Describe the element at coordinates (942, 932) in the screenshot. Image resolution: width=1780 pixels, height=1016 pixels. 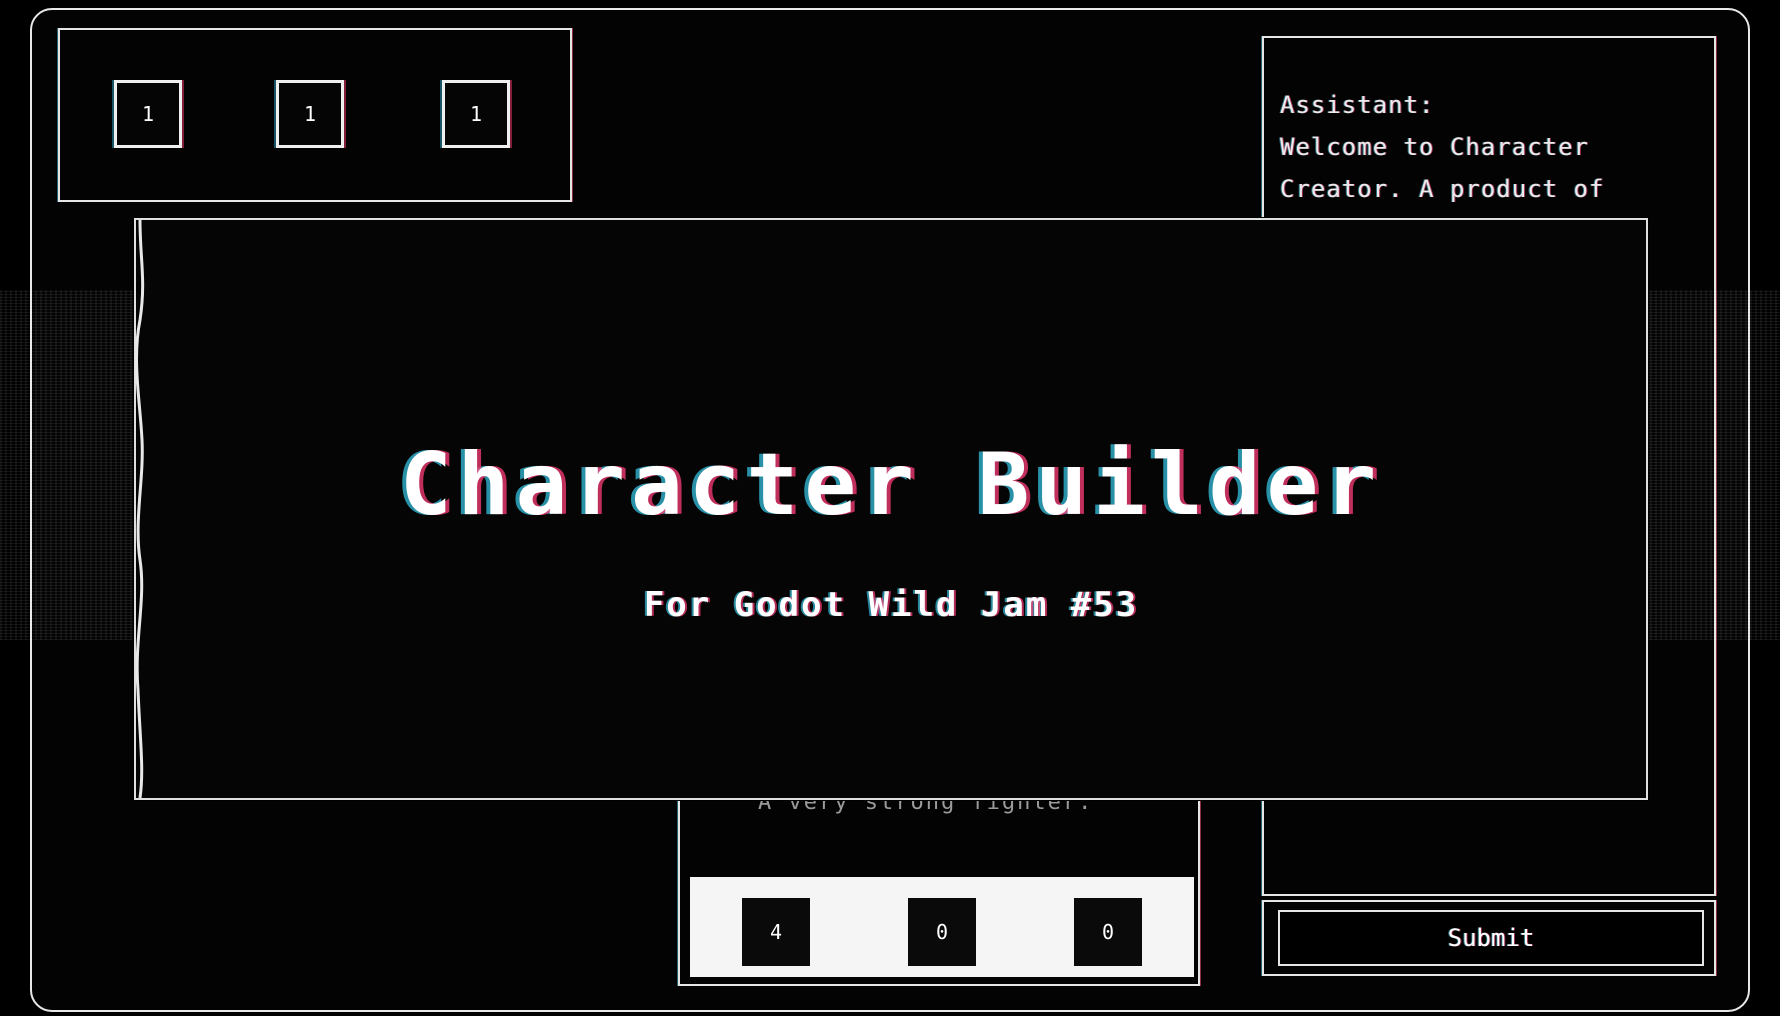
I see `allocation-box-2: 0` at that location.